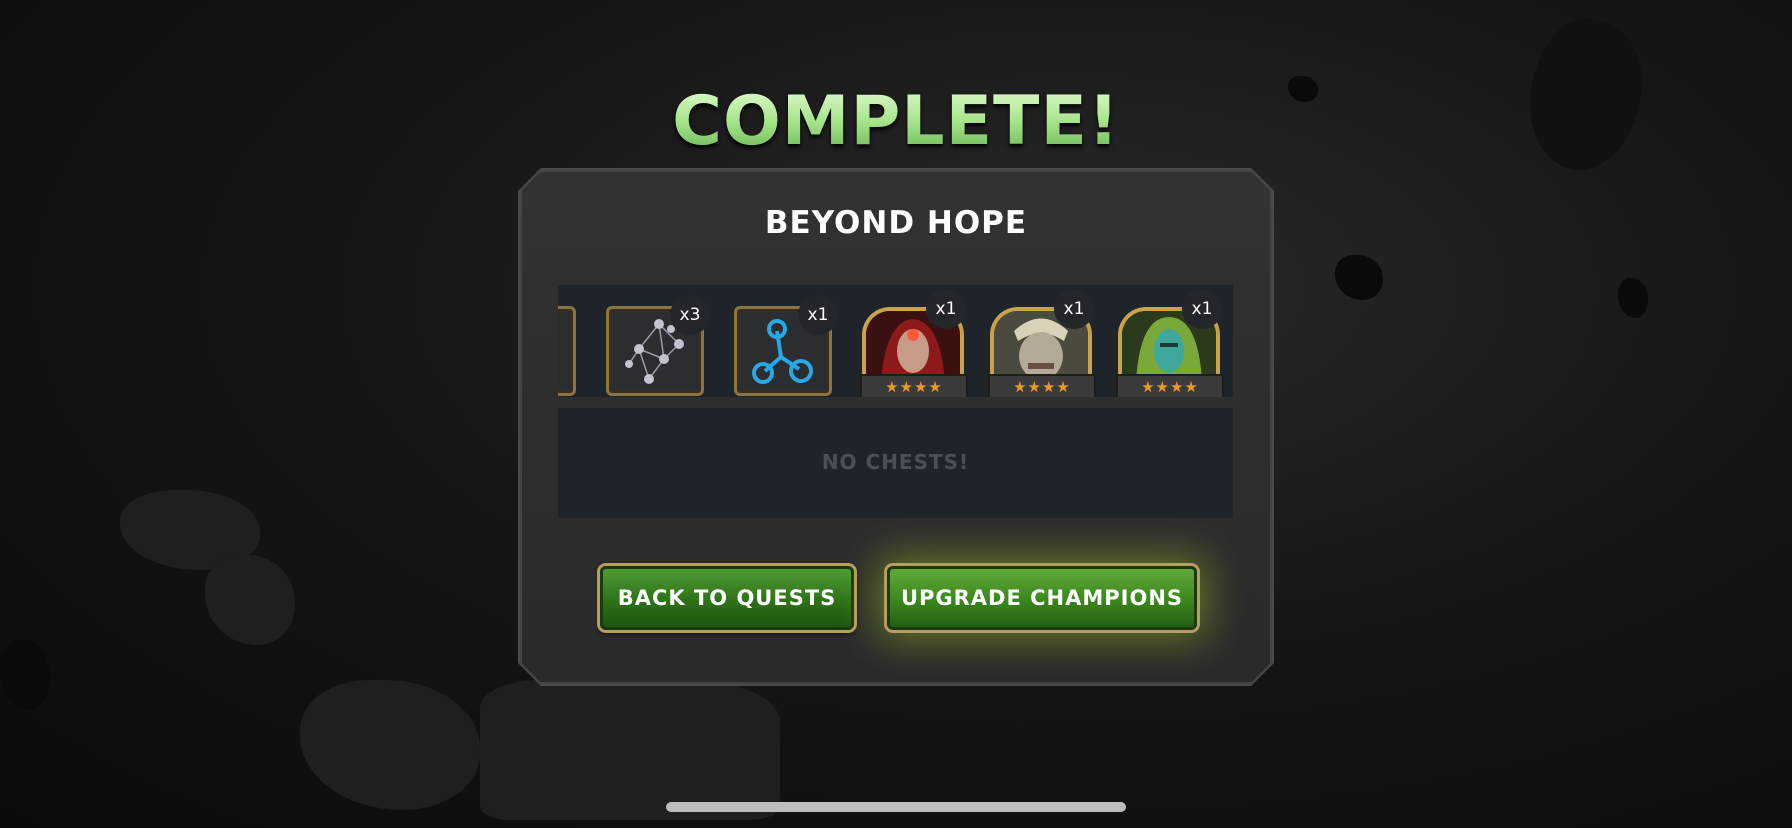  I want to click on no-chests-label: NO CHESTS!, so click(895, 462).